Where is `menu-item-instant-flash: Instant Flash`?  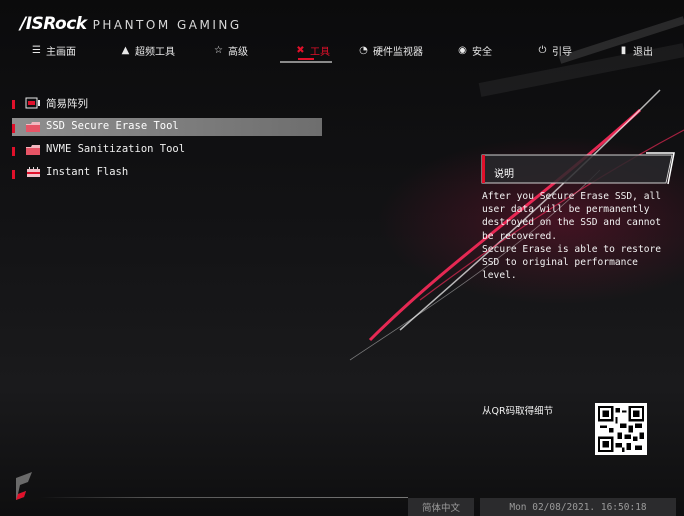
menu-item-instant-flash: Instant Flash is located at coordinates (167, 173).